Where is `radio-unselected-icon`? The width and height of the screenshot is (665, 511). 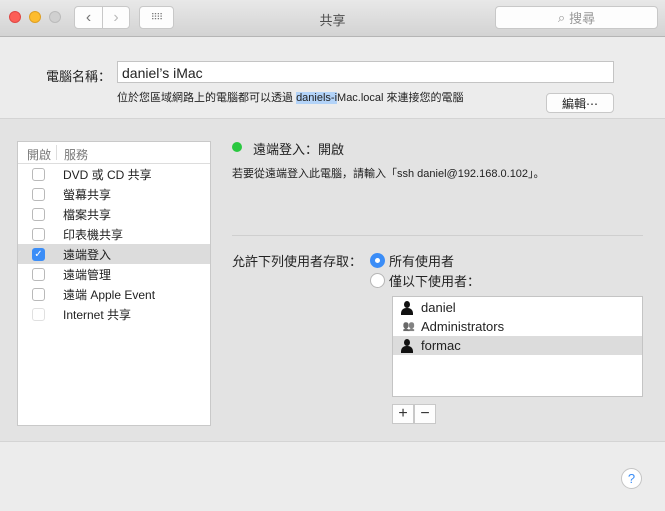
radio-unselected-icon is located at coordinates (377, 280).